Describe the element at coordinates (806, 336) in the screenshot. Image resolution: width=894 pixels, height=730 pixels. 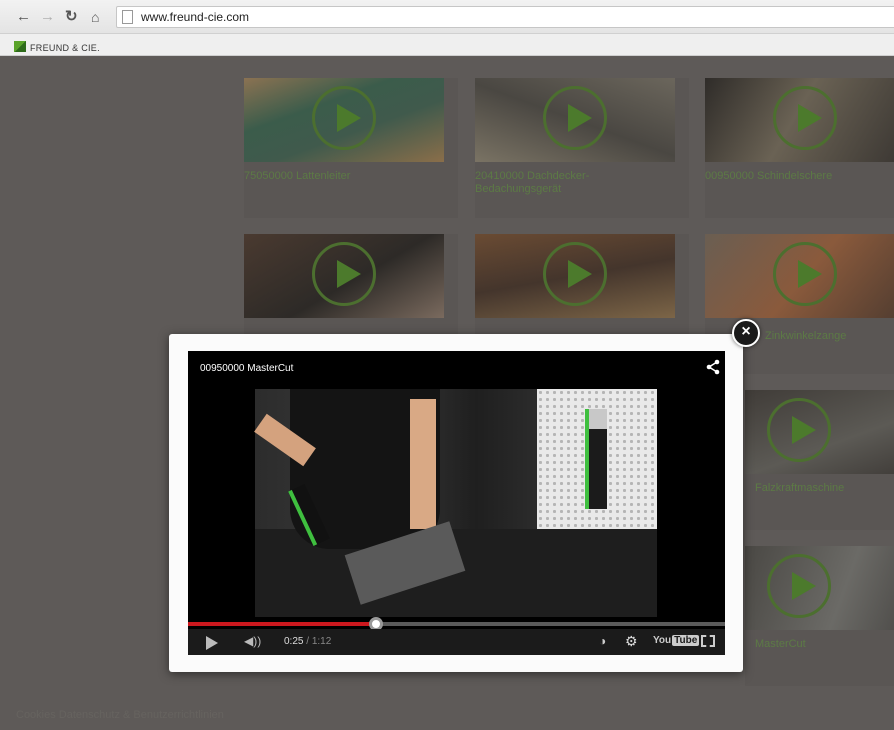
I see `video-card-title: Zinkwinkelzange` at that location.